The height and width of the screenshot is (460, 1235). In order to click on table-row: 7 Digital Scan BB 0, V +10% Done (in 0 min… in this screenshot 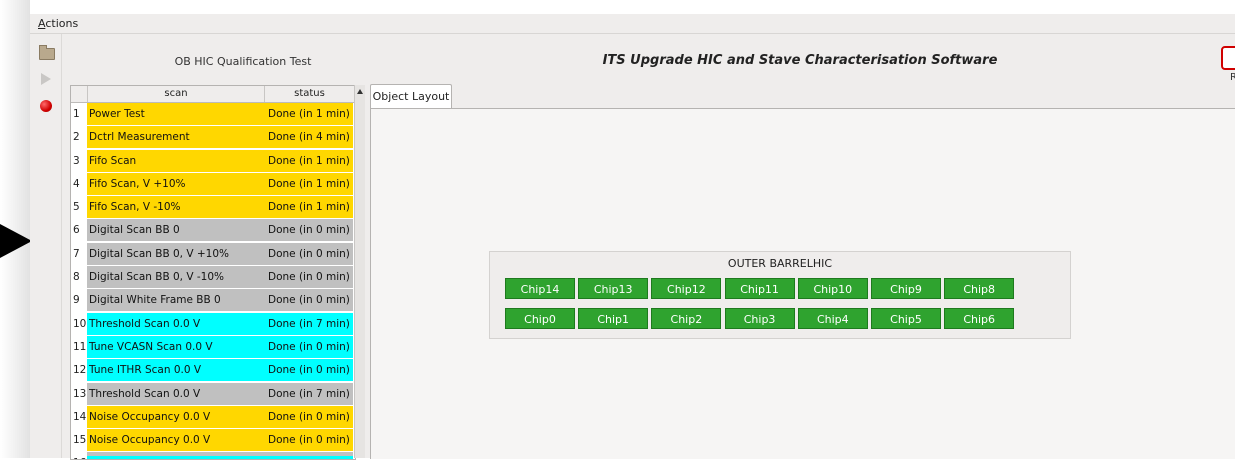, I will do `click(213, 254)`.